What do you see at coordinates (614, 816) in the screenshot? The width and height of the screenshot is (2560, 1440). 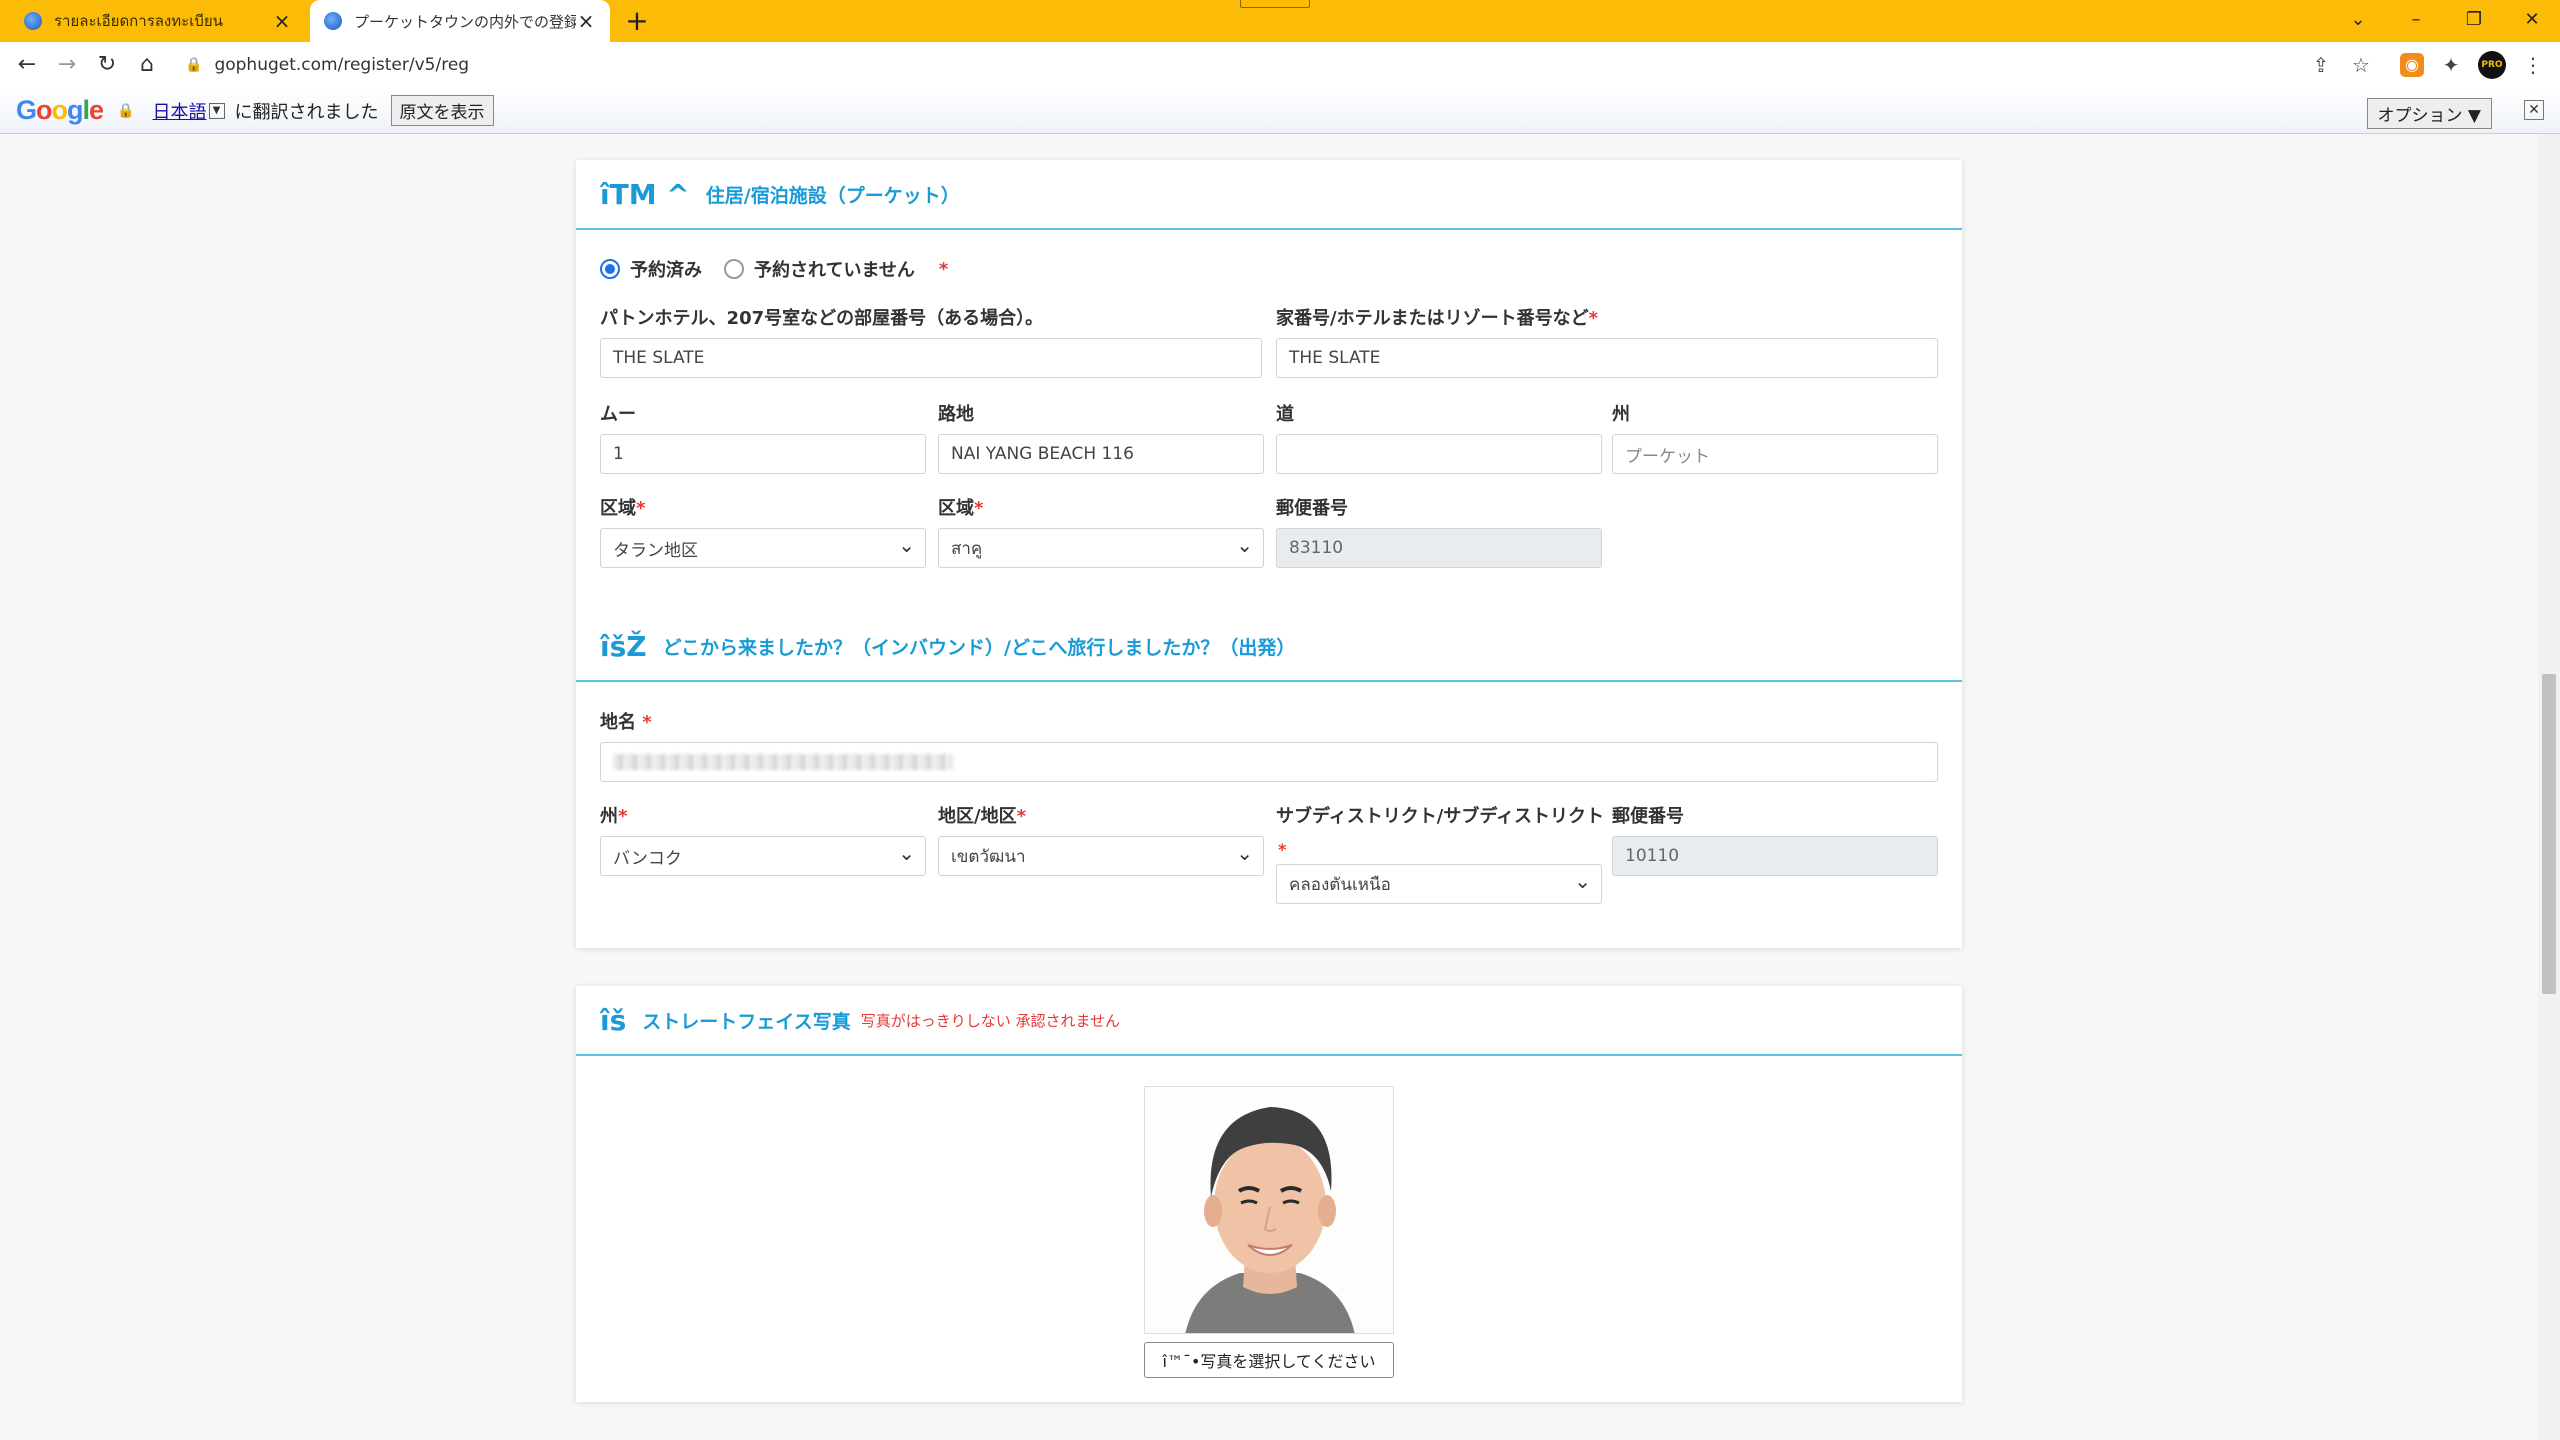 I see `origin-province-label: 州*` at bounding box center [614, 816].